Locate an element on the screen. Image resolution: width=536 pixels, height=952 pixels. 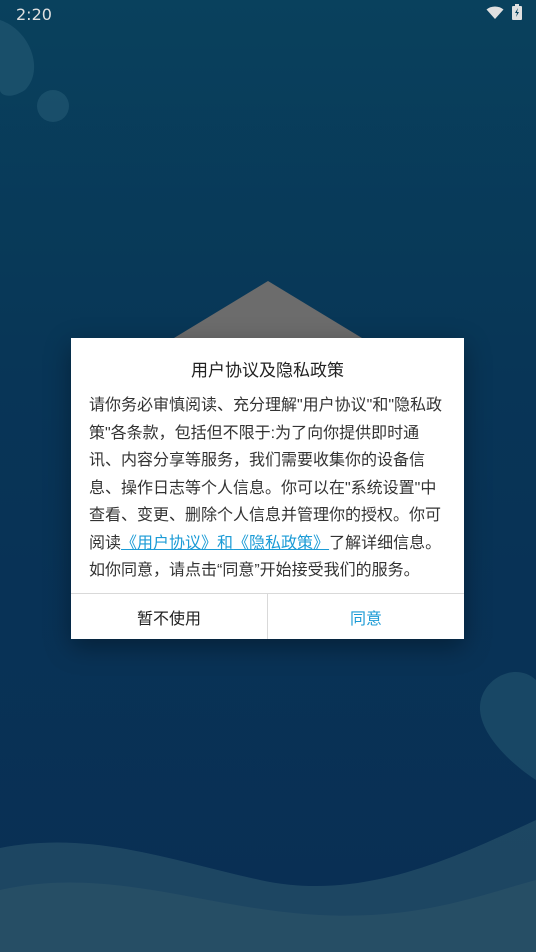
dialog-buttons: 暂不使用 同意 is located at coordinates (267, 616).